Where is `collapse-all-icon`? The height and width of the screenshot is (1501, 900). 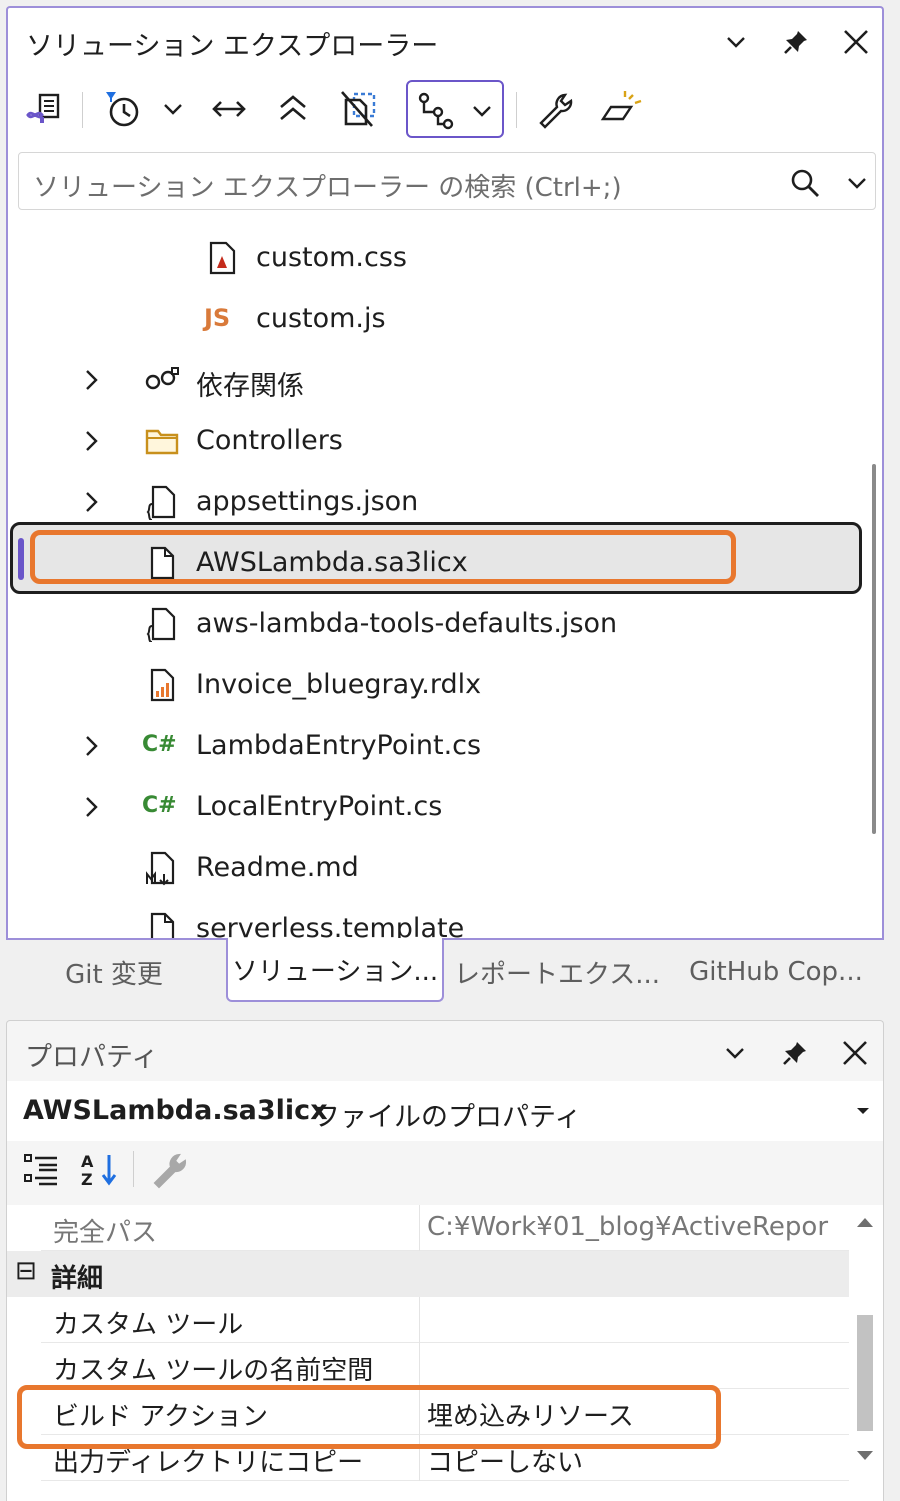 collapse-all-icon is located at coordinates (293, 109).